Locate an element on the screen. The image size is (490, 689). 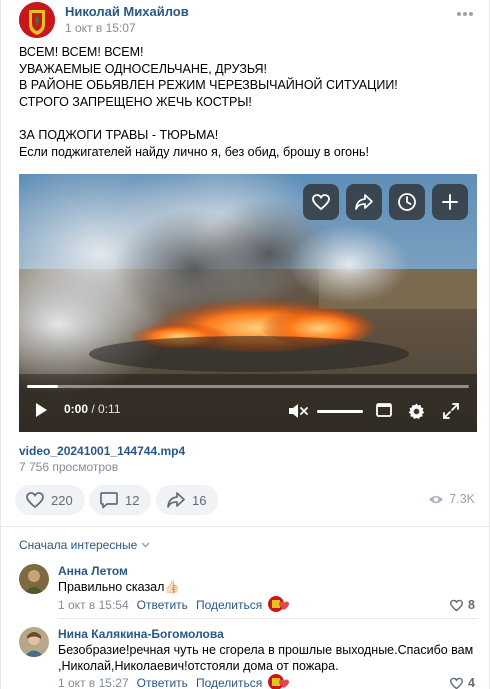
comment-like-button: 4 is located at coordinates (462, 682).